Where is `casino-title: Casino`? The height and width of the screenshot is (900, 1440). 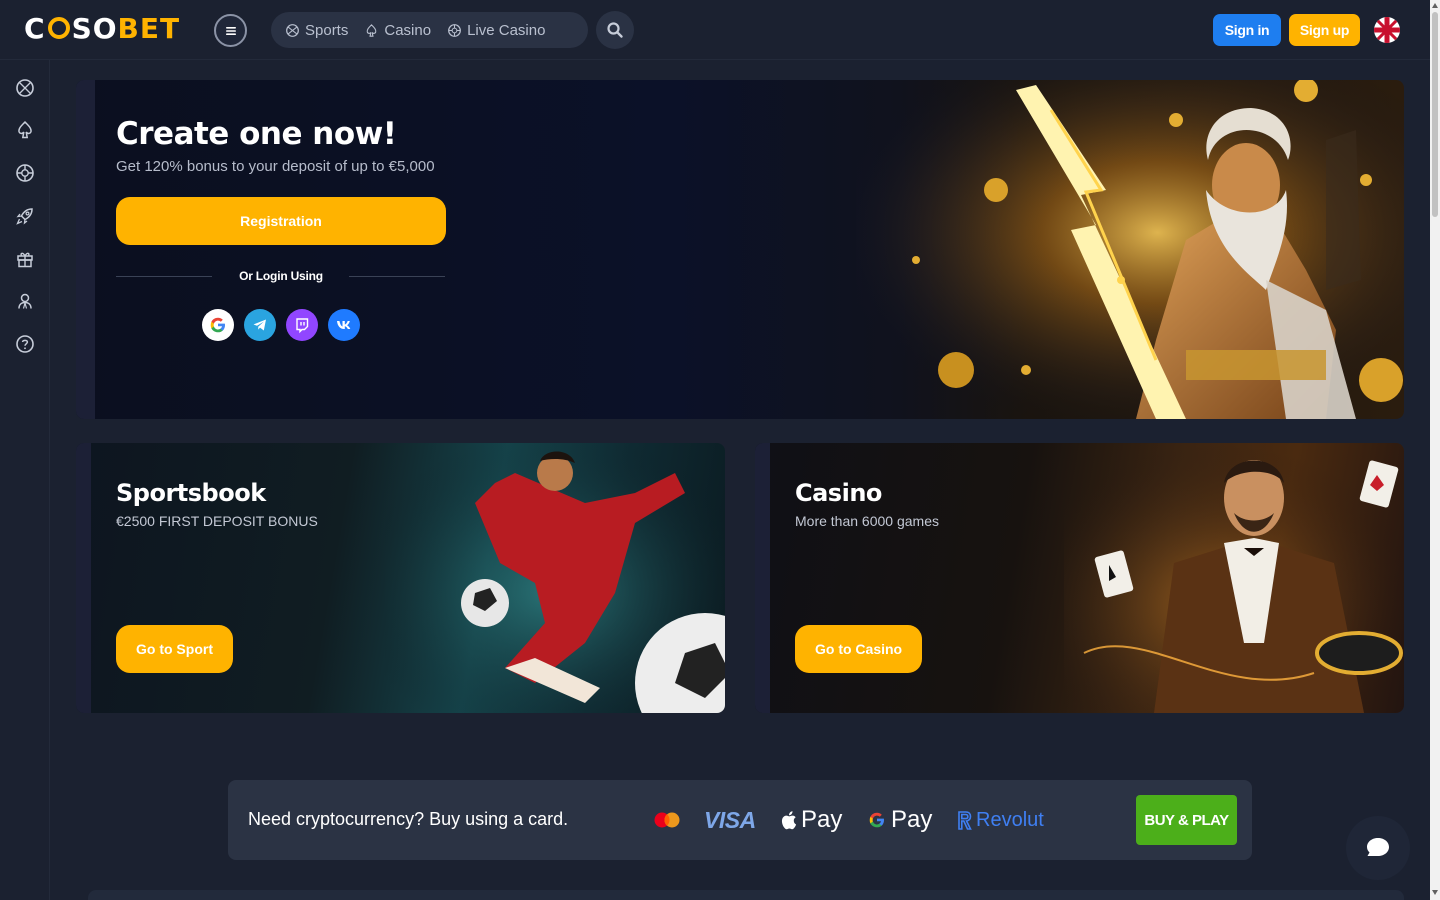
casino-title: Casino is located at coordinates (838, 493).